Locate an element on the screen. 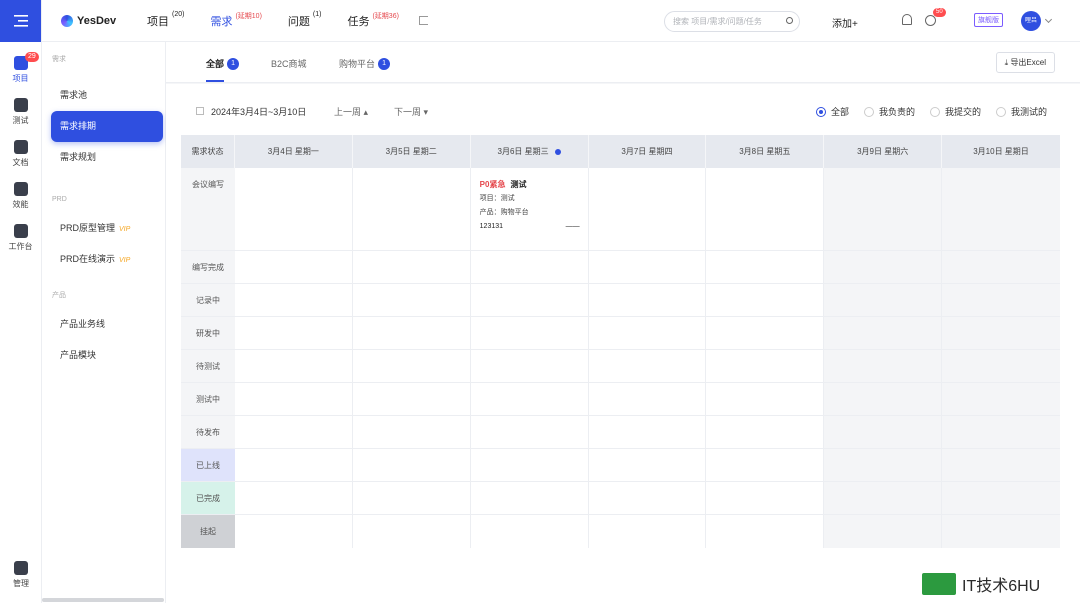  export-excel-button: ⤓ 导出Excel is located at coordinates (1025, 62).